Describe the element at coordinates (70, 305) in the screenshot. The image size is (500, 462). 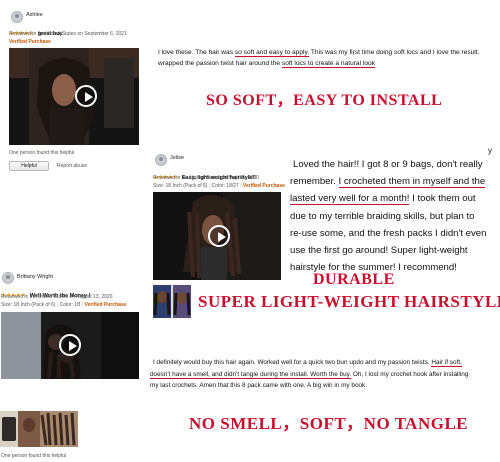
I see `color-variant: Color: 1B` at that location.